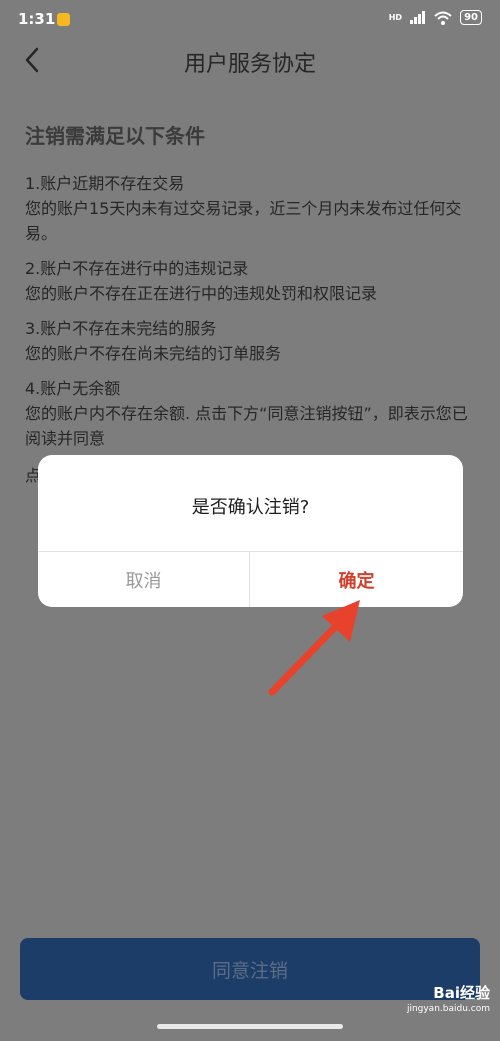  I want to click on notification-icon, so click(63, 19).